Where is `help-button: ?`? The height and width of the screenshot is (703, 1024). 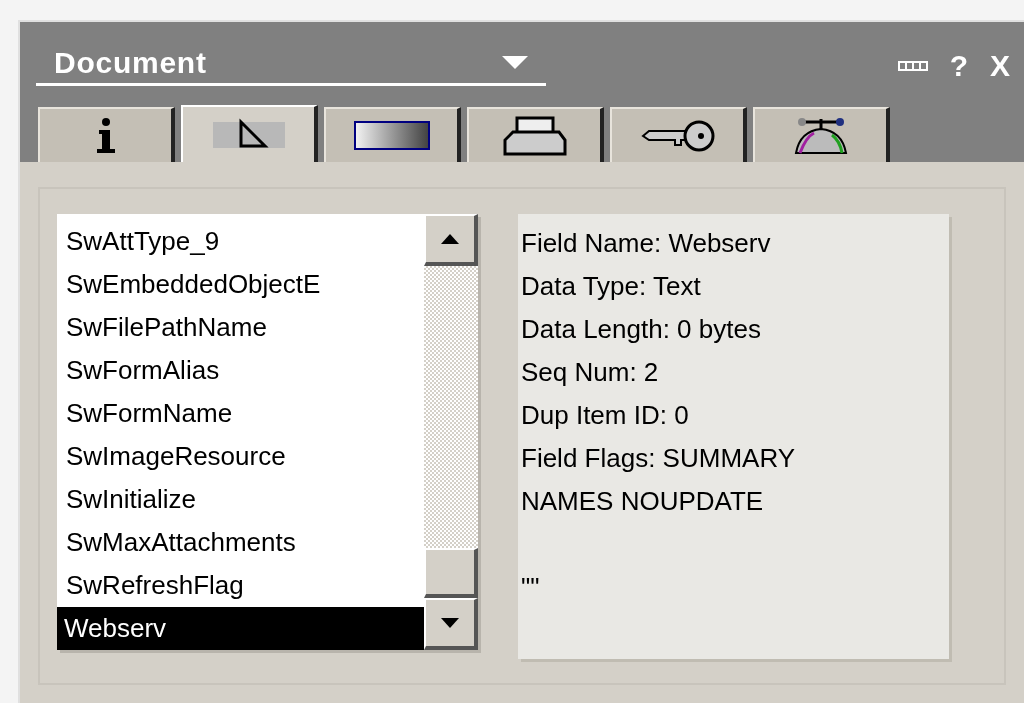
help-button: ? is located at coordinates (958, 66).